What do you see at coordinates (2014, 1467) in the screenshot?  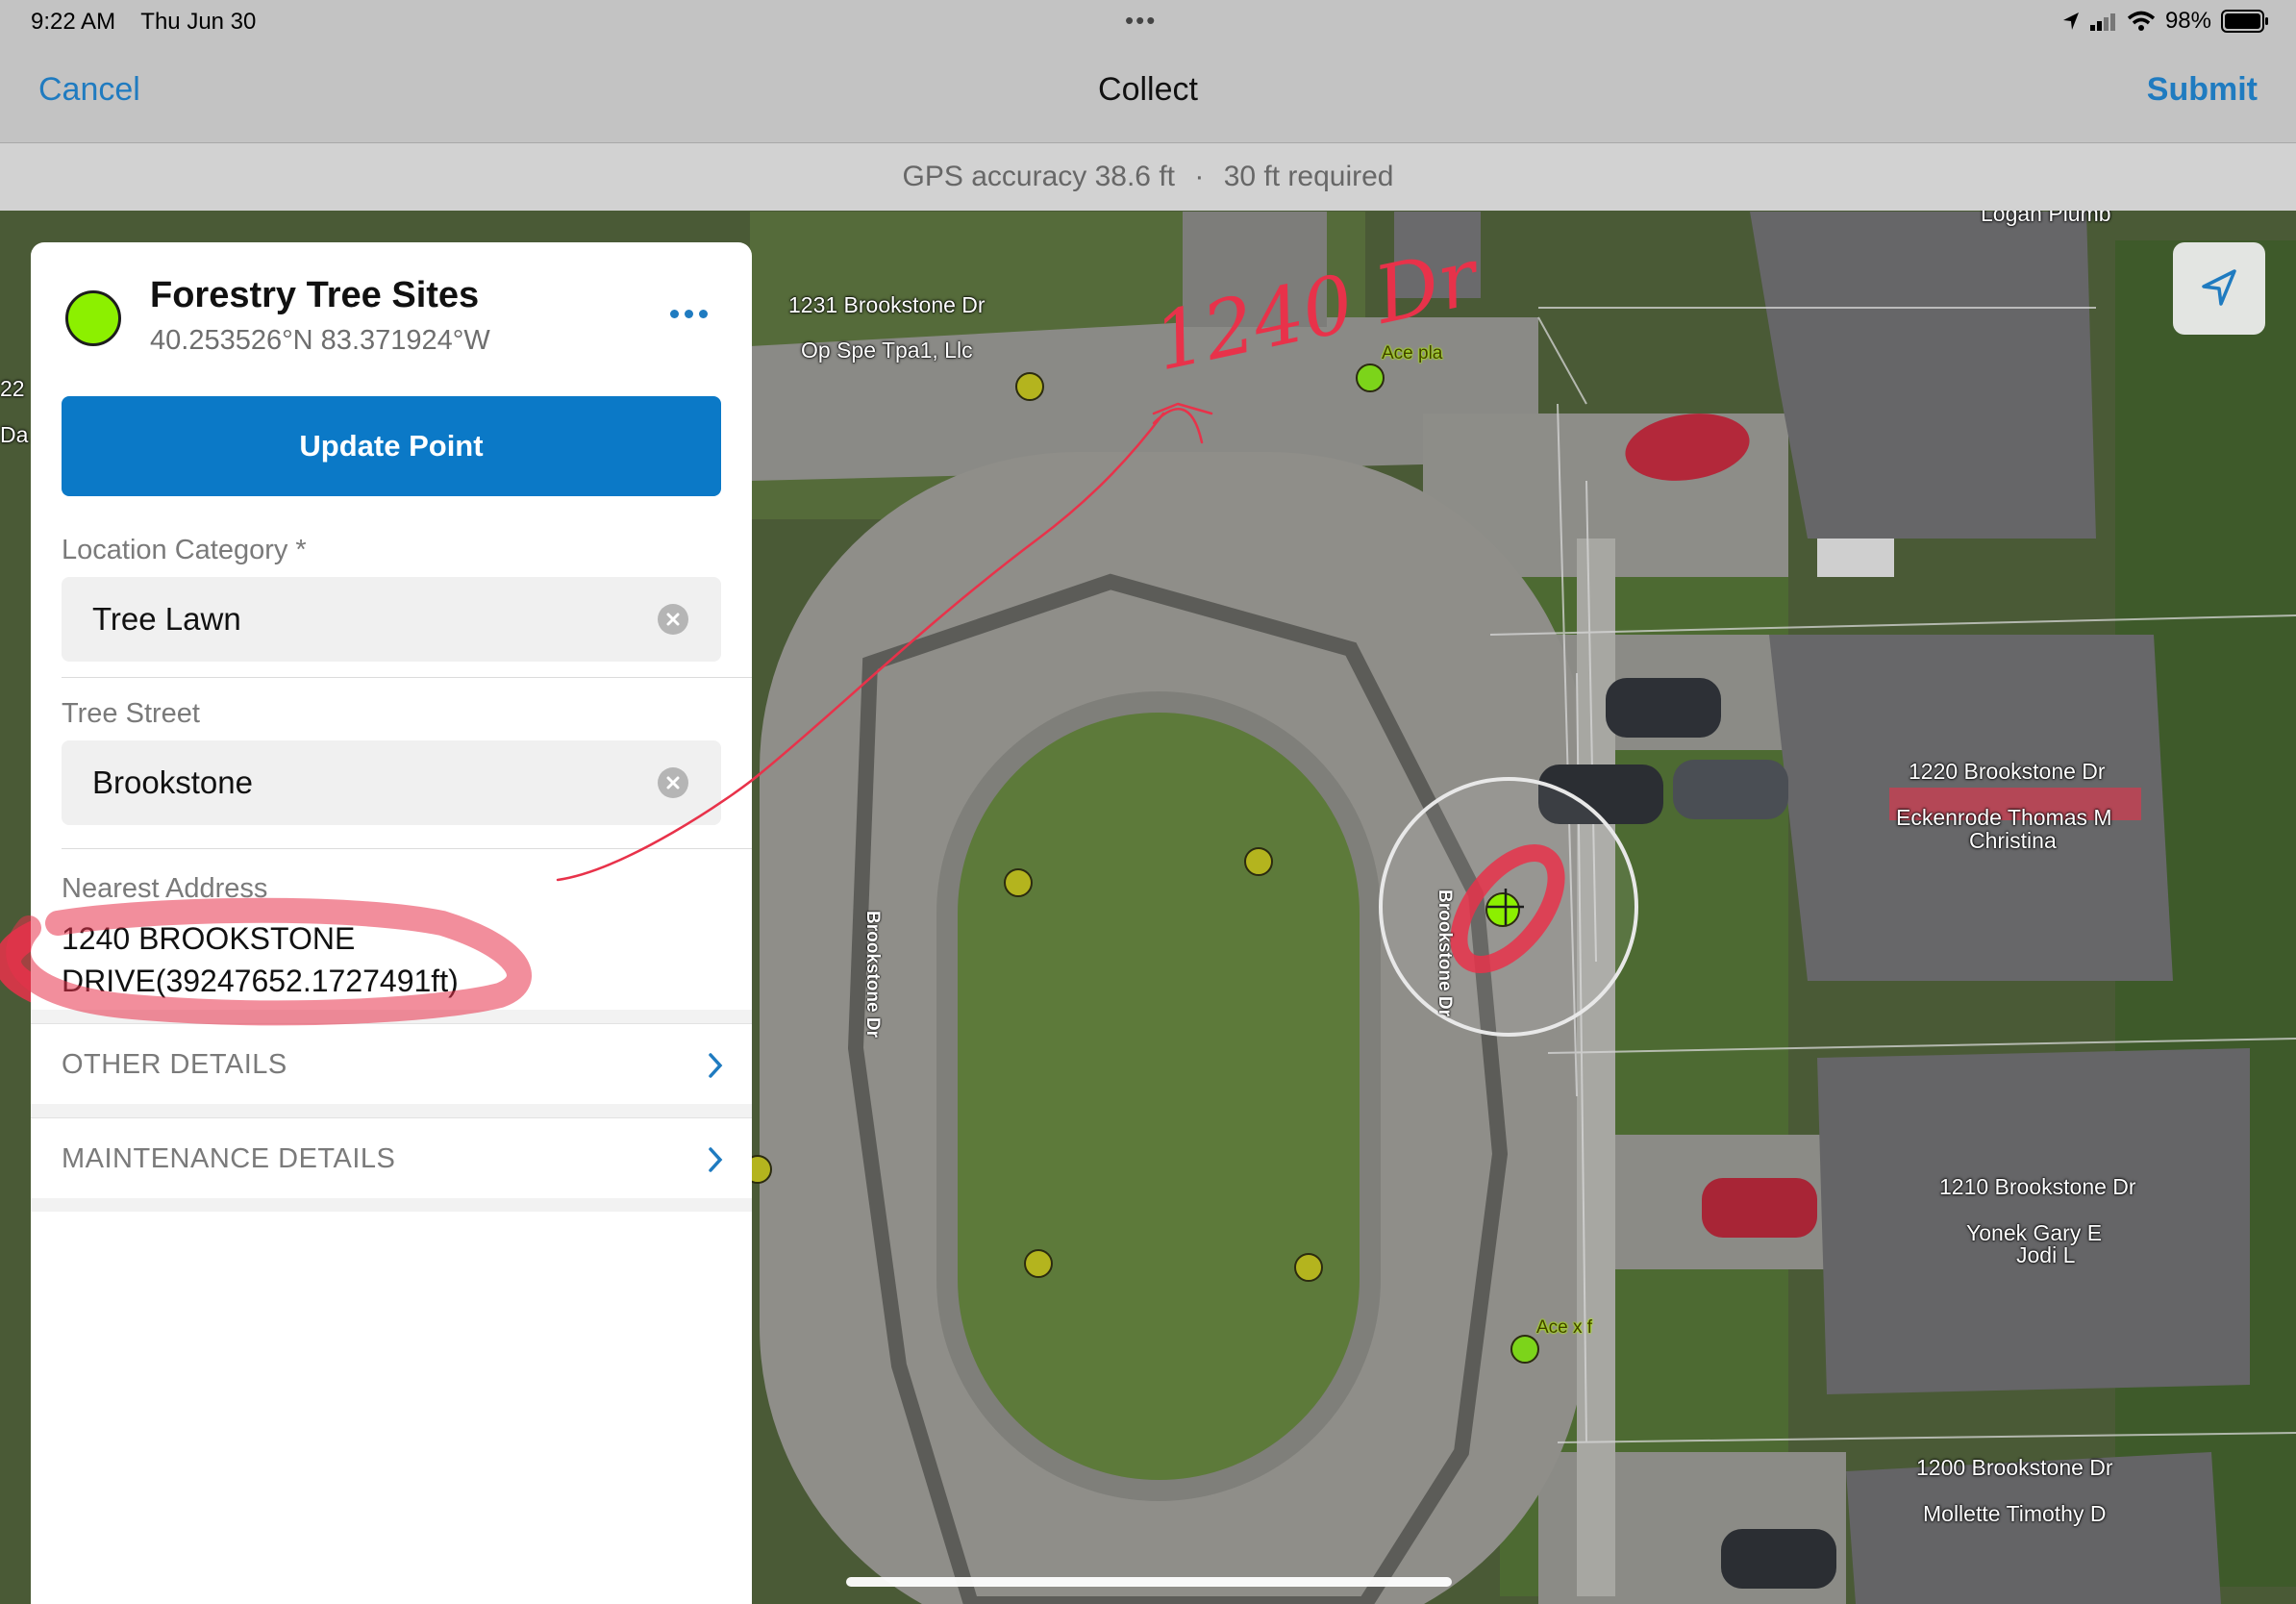 I see `label-addr-1200: 1200 Brookstone Dr` at bounding box center [2014, 1467].